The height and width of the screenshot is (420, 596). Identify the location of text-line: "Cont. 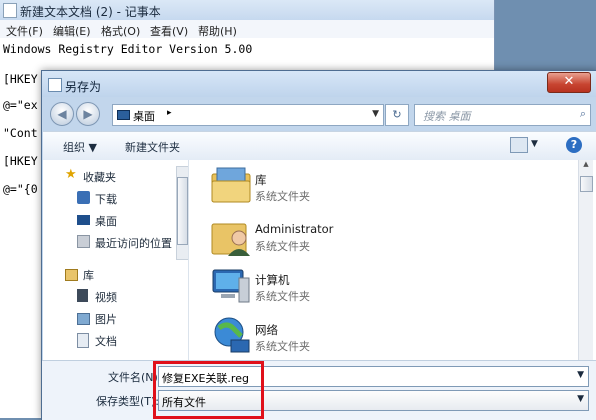
(20, 133).